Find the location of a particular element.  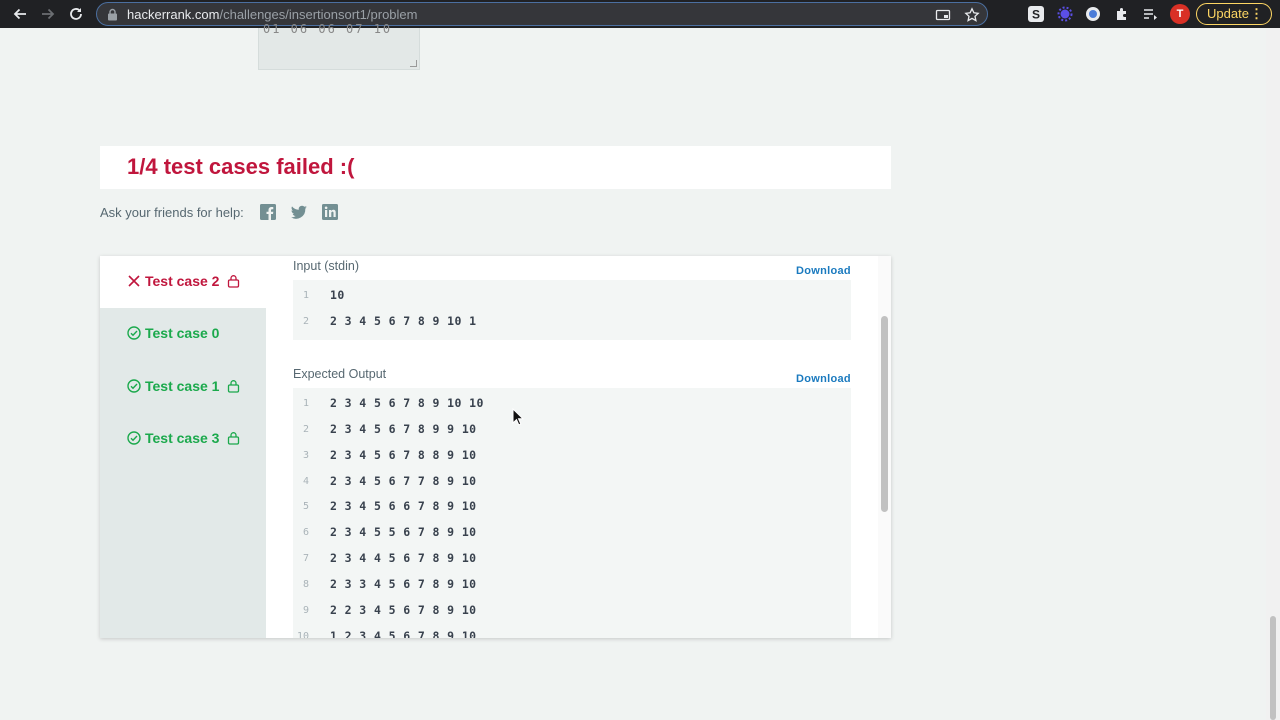

line-number: 5 is located at coordinates (305, 506).